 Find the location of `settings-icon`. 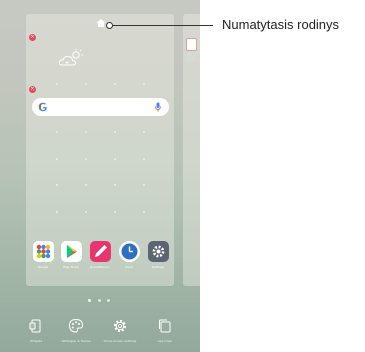

settings-icon is located at coordinates (158, 251).